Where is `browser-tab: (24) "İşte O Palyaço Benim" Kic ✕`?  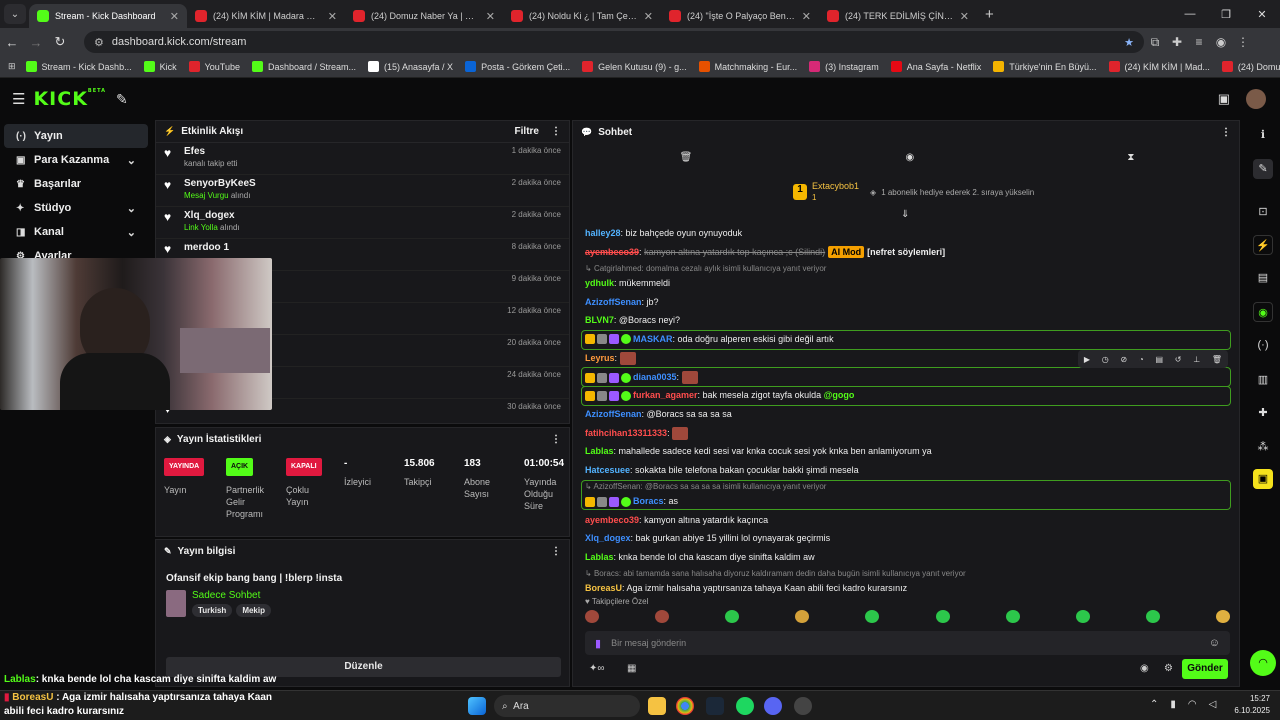
browser-tab: (24) "İşte O Palyaço Benim" Kic ✕ is located at coordinates (740, 16).